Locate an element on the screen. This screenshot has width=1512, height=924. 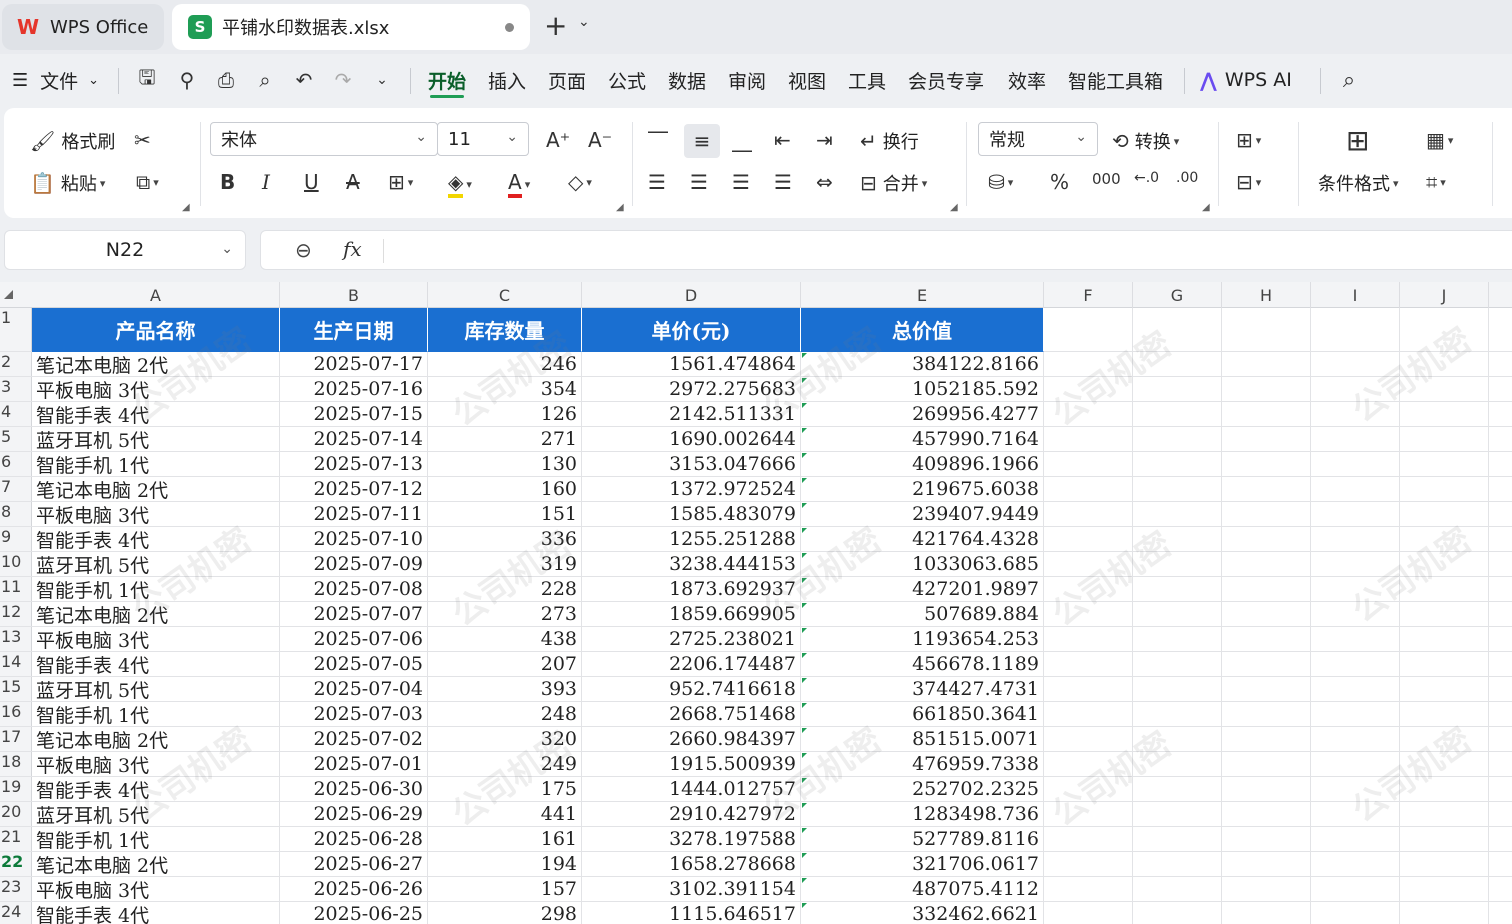
cell-stock-qty: 249 is located at coordinates (505, 764).